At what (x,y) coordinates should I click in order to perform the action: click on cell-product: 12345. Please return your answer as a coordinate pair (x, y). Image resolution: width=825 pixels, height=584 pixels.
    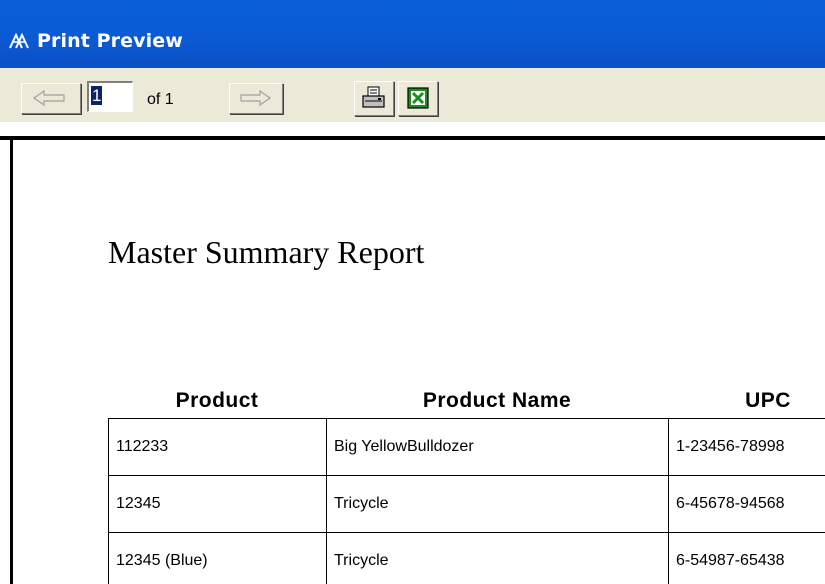
    Looking at the image, I should click on (217, 504).